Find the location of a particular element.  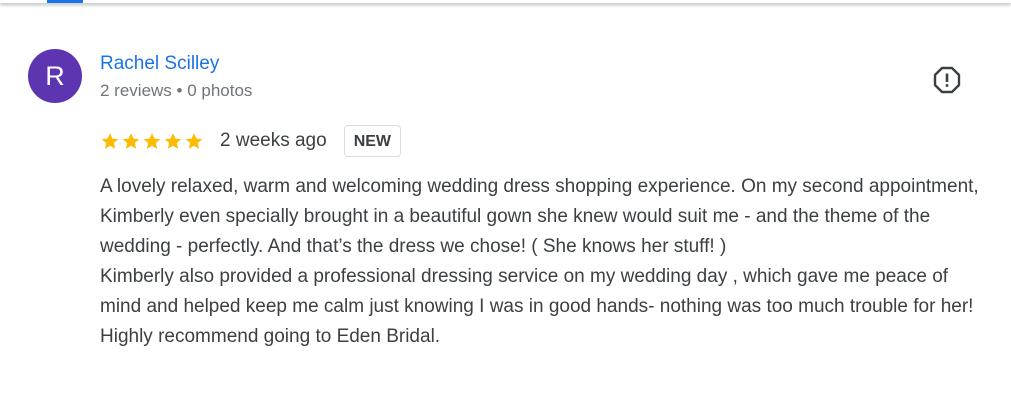

rating-row: 2 weeks ago NEW is located at coordinates (251, 141).